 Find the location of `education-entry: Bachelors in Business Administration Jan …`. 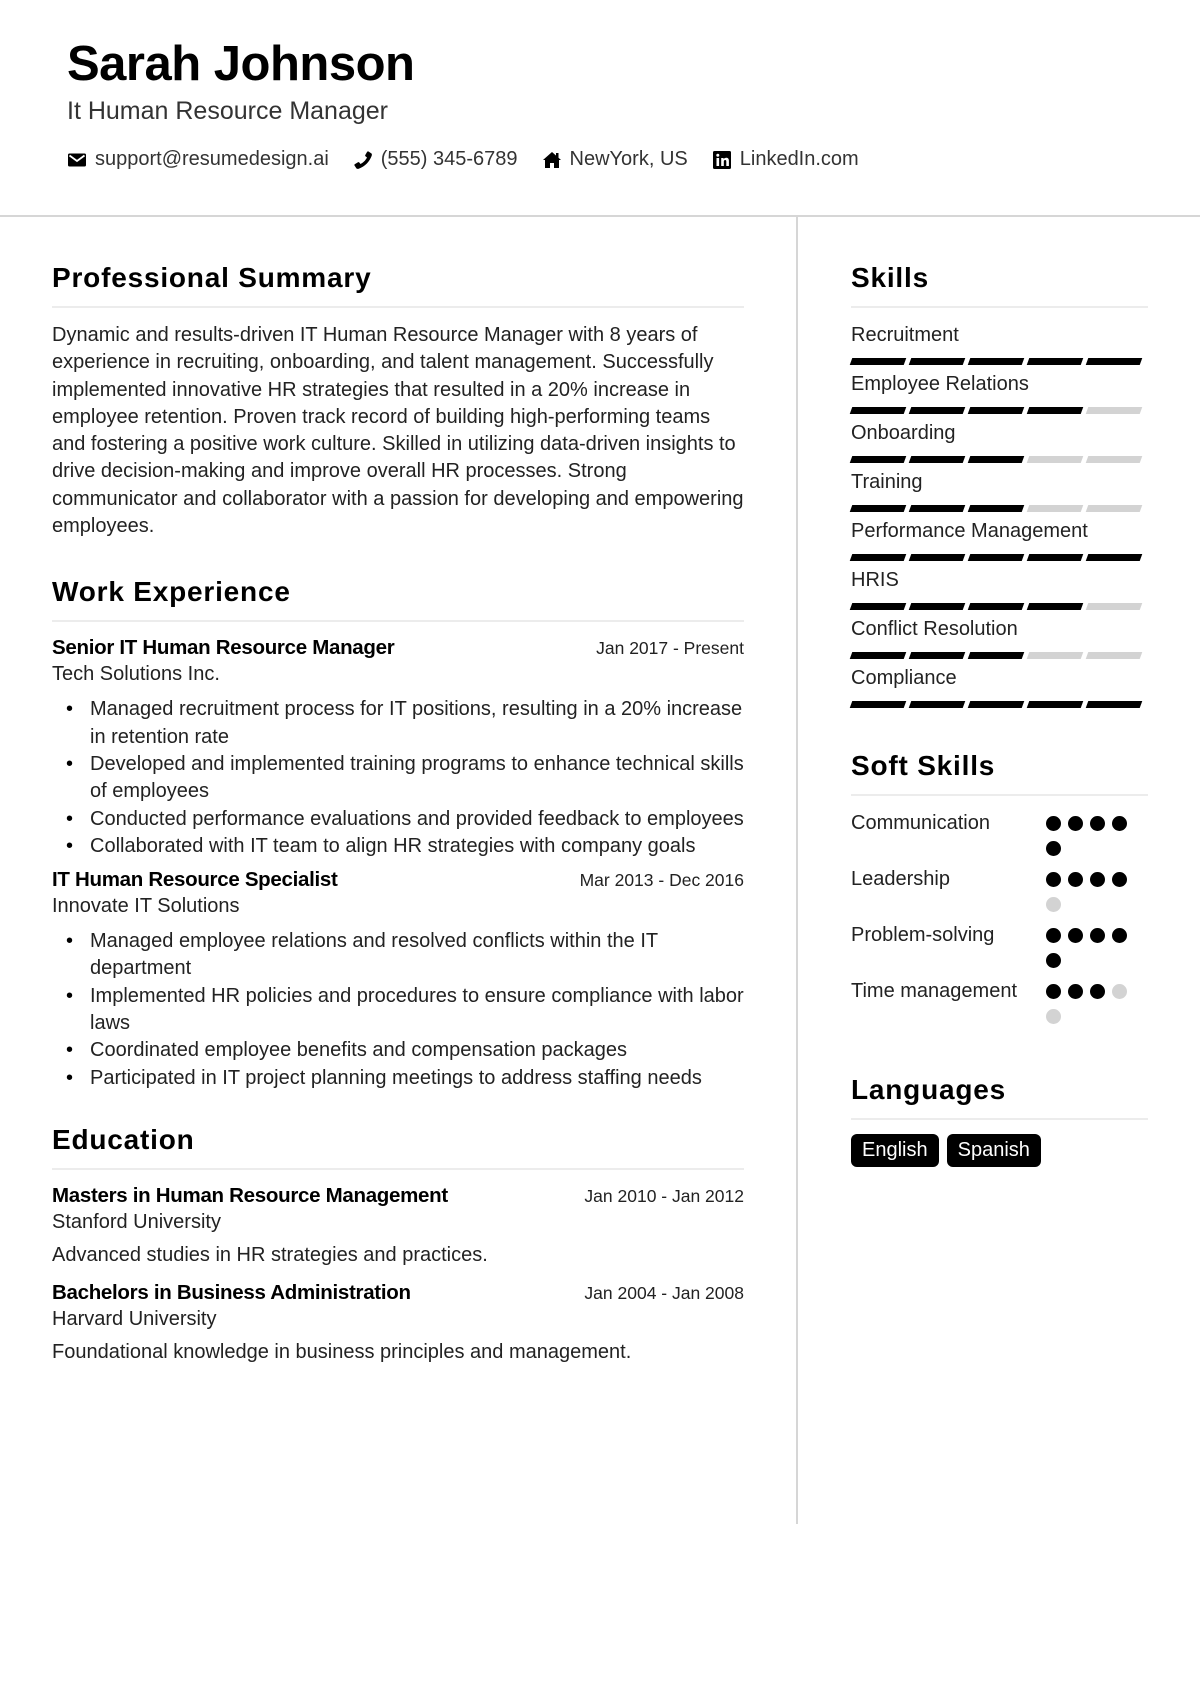

education-entry: Bachelors in Business Administration Jan … is located at coordinates (398, 1322).